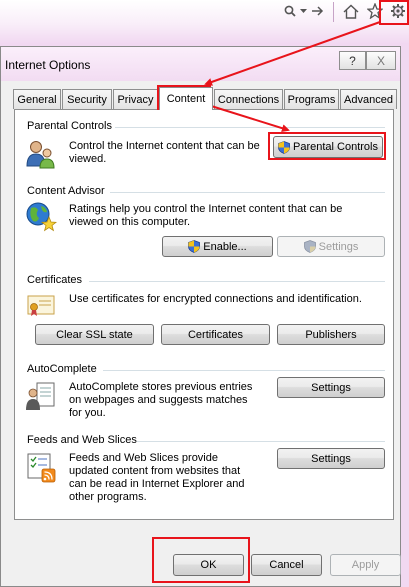  Describe the element at coordinates (365, 565) in the screenshot. I see `apply-button: Apply` at that location.